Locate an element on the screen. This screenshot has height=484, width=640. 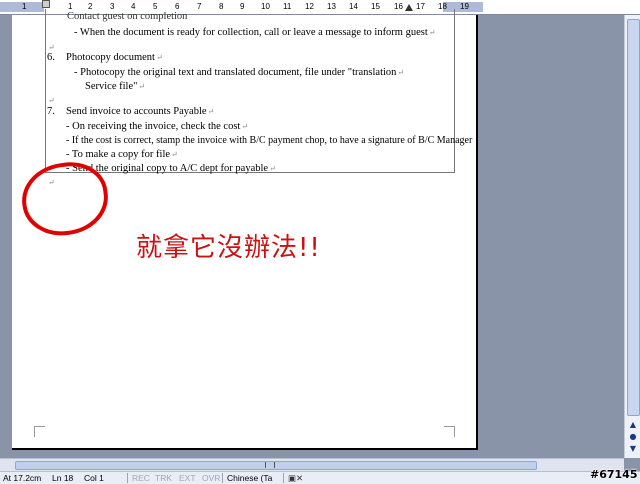
doc-line: Send invoice to accounts Payable↵ is located at coordinates (140, 111).